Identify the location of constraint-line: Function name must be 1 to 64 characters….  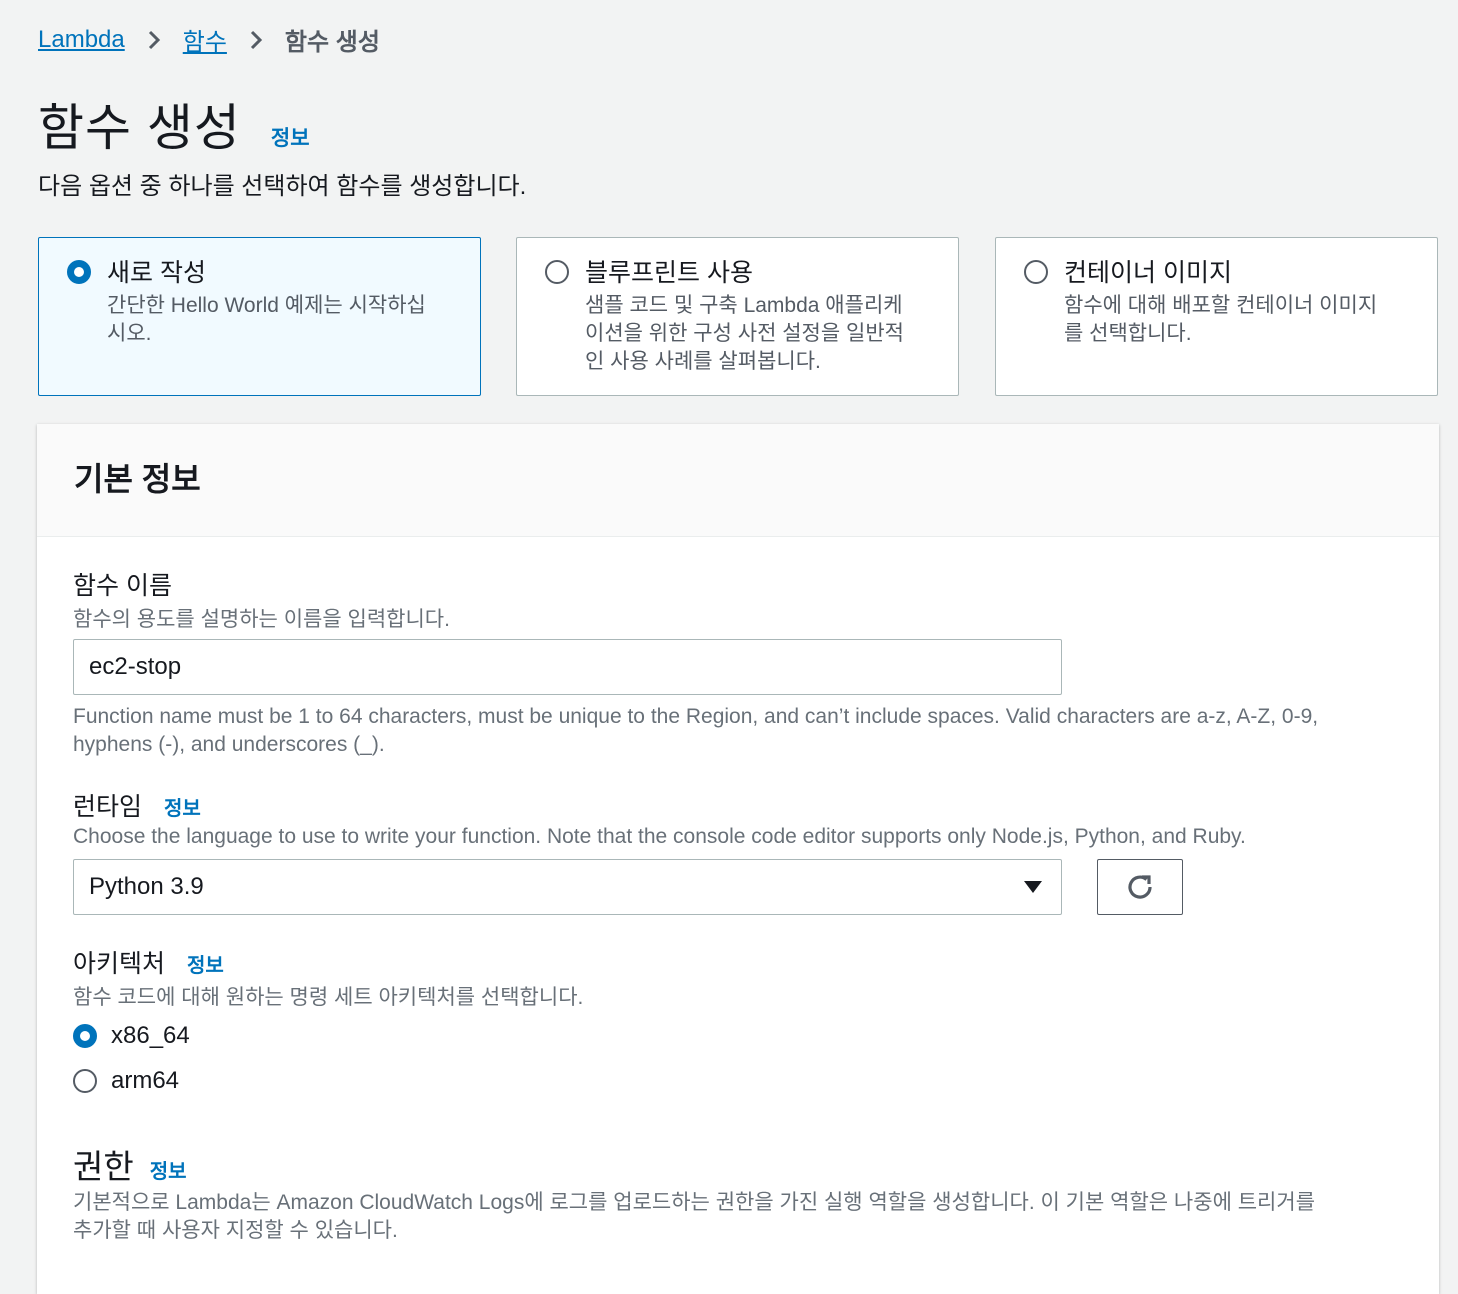
(696, 716).